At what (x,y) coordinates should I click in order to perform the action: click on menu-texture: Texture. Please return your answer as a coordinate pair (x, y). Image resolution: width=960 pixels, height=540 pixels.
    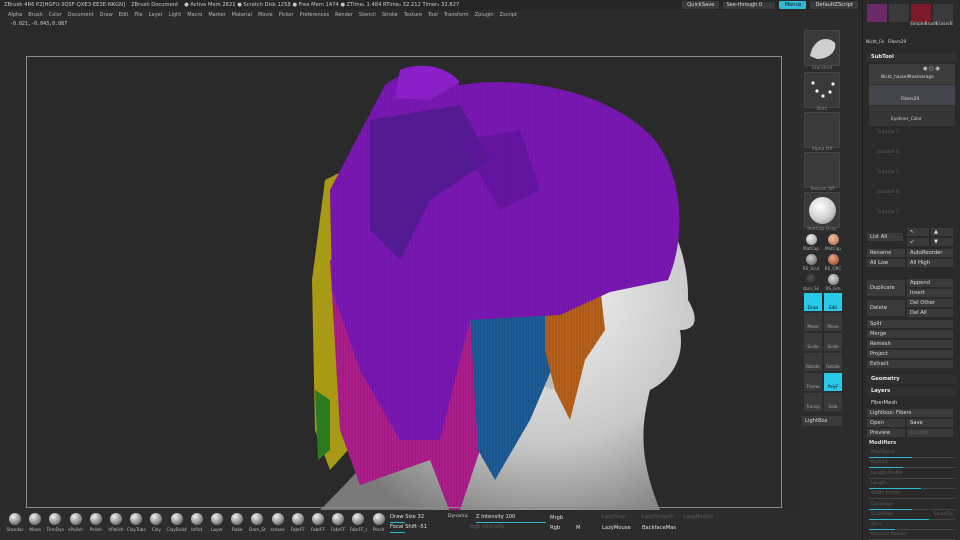
    Looking at the image, I should click on (413, 15).